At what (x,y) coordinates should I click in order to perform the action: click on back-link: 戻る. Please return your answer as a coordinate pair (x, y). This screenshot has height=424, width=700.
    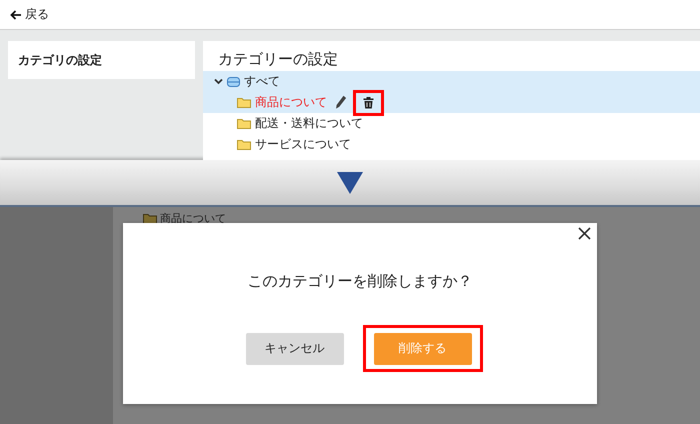
    Looking at the image, I should click on (29, 14).